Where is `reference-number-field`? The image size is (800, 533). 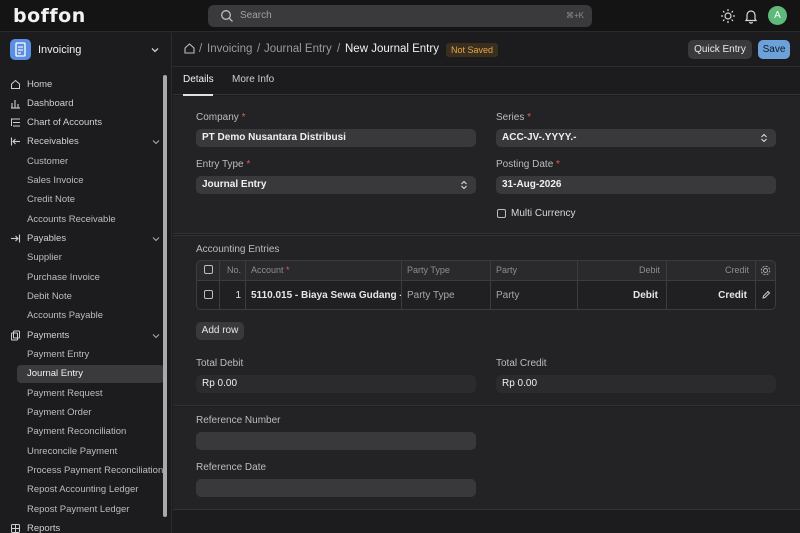 reference-number-field is located at coordinates (336, 441).